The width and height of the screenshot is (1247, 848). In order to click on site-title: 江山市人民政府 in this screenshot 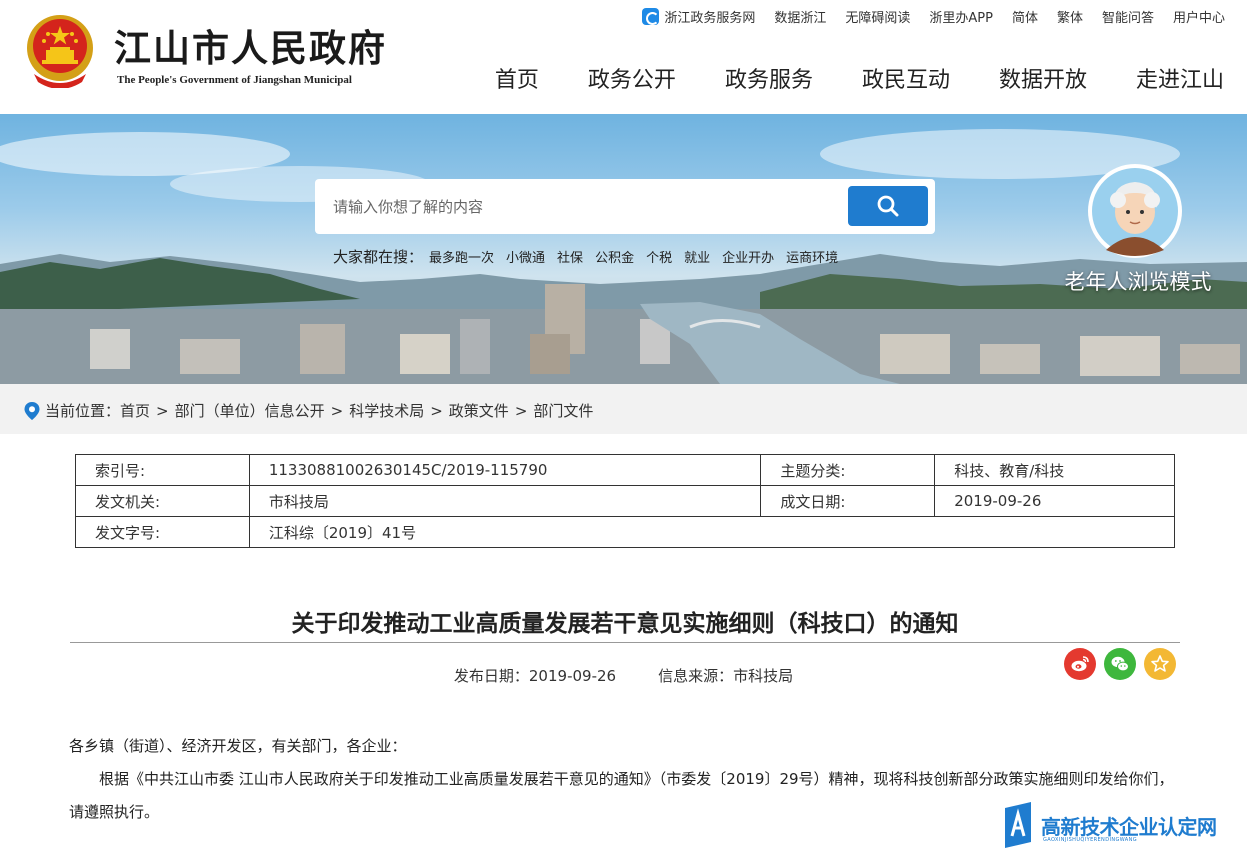, I will do `click(250, 45)`.